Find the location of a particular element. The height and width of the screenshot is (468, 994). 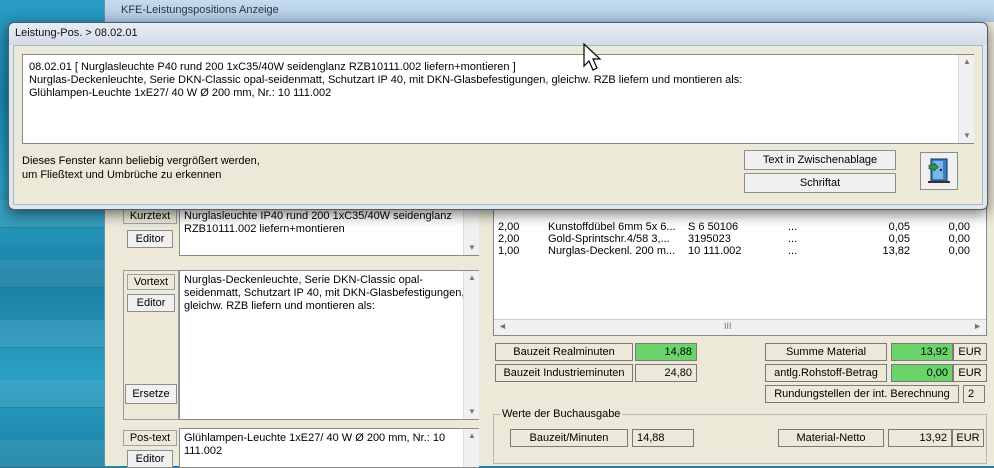

rohstoff-unit: EUR is located at coordinates (970, 373).